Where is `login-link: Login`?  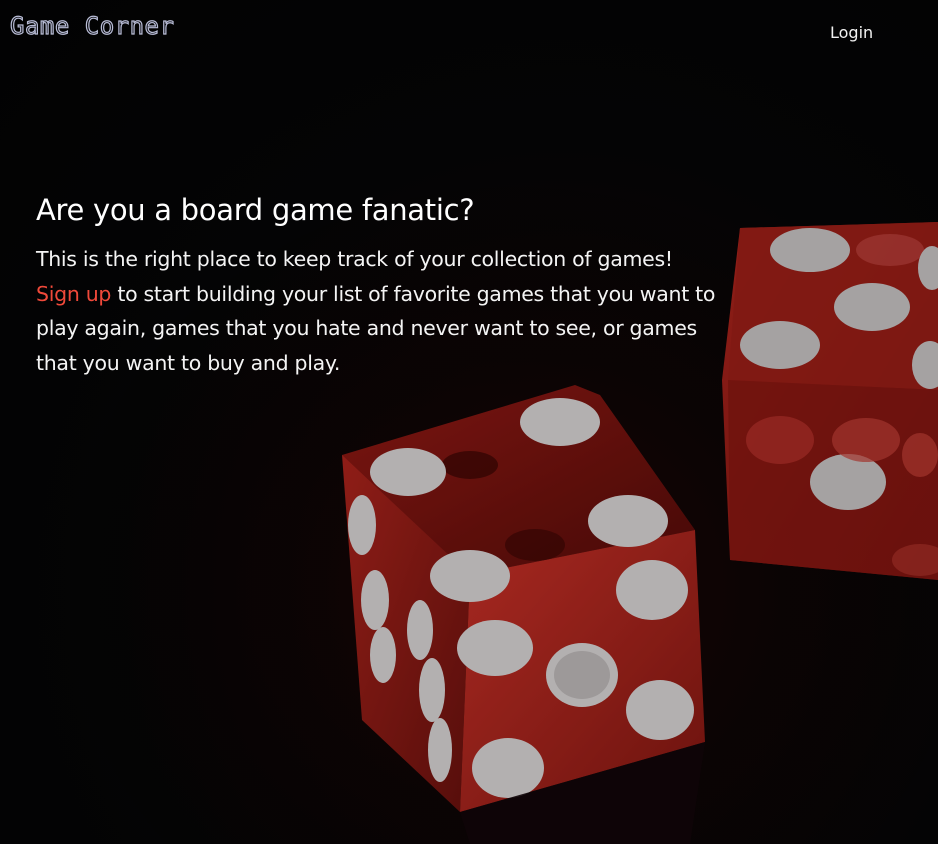 login-link: Login is located at coordinates (851, 32).